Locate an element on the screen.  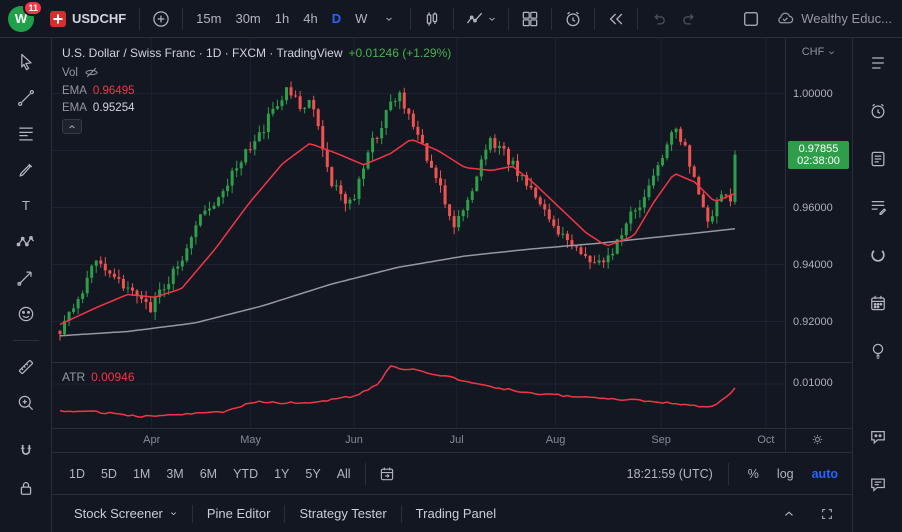
tab-strategy-tester: Strategy Tester is located at coordinates (342, 513).